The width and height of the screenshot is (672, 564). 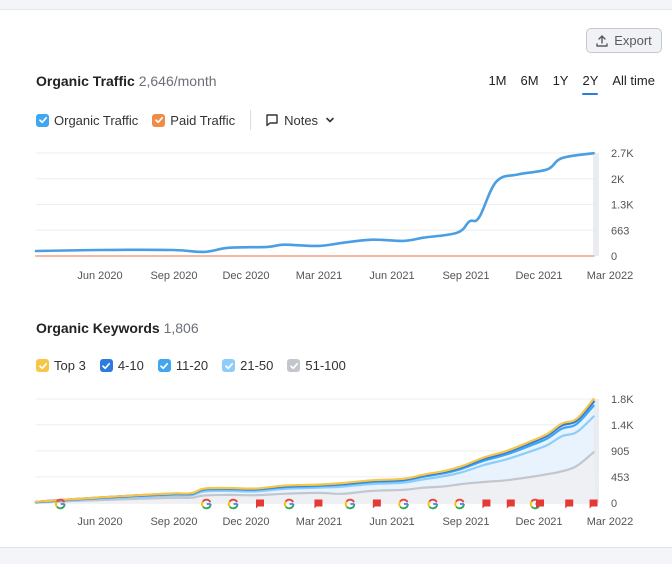 I want to click on y-tick-label: 905, so click(x=620, y=452).